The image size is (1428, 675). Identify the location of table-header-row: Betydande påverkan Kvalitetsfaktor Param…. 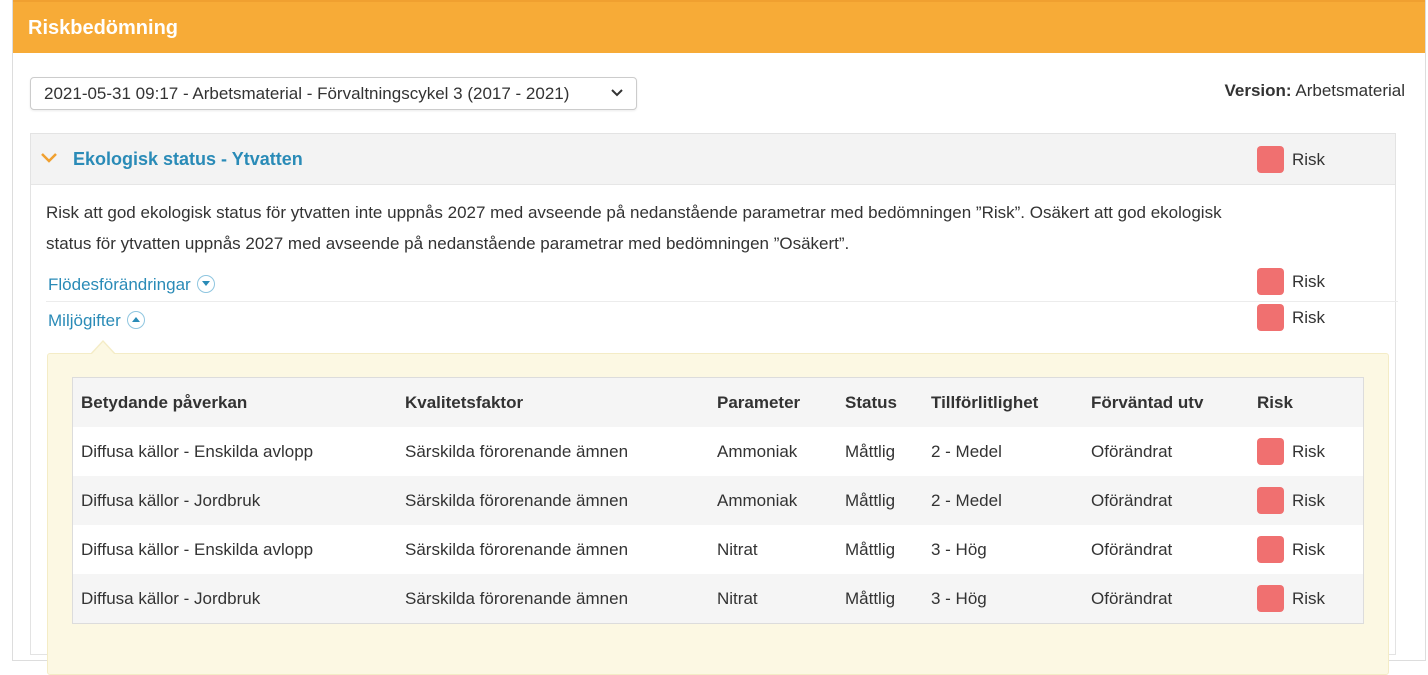
(718, 402).